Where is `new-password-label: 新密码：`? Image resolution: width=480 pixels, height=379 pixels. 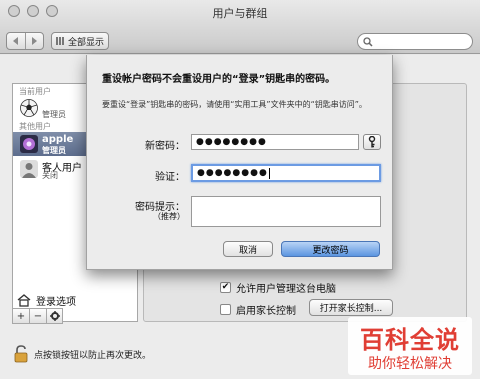
new-password-label: 新密码： is located at coordinates (165, 146).